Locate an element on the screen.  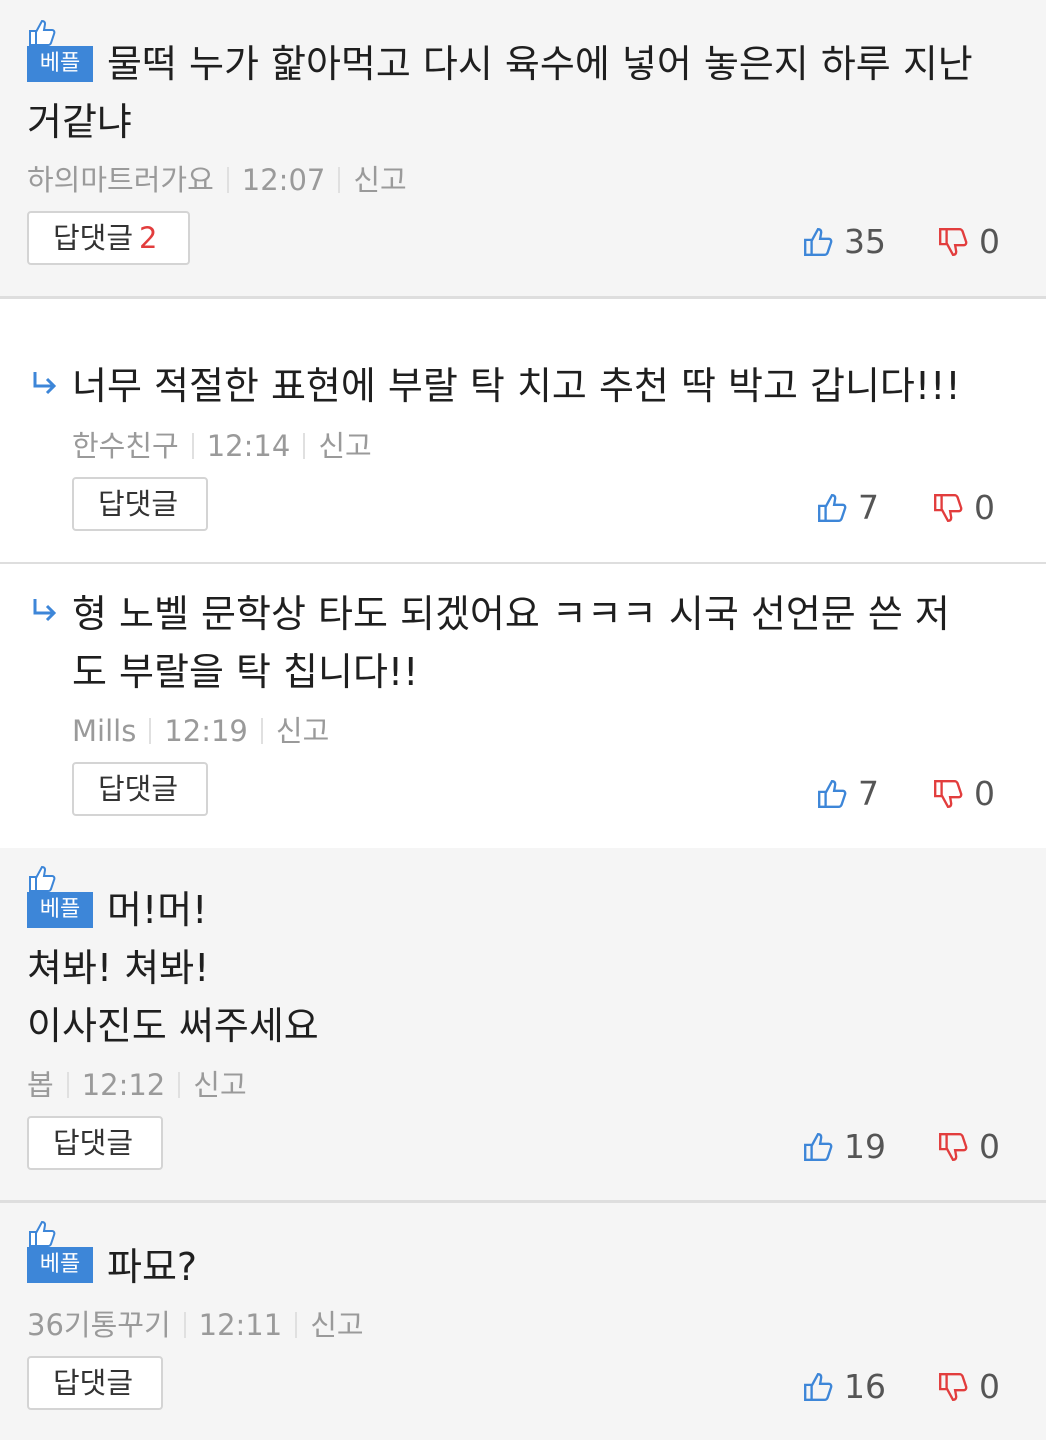
like-button: 35 is located at coordinates (844, 241).